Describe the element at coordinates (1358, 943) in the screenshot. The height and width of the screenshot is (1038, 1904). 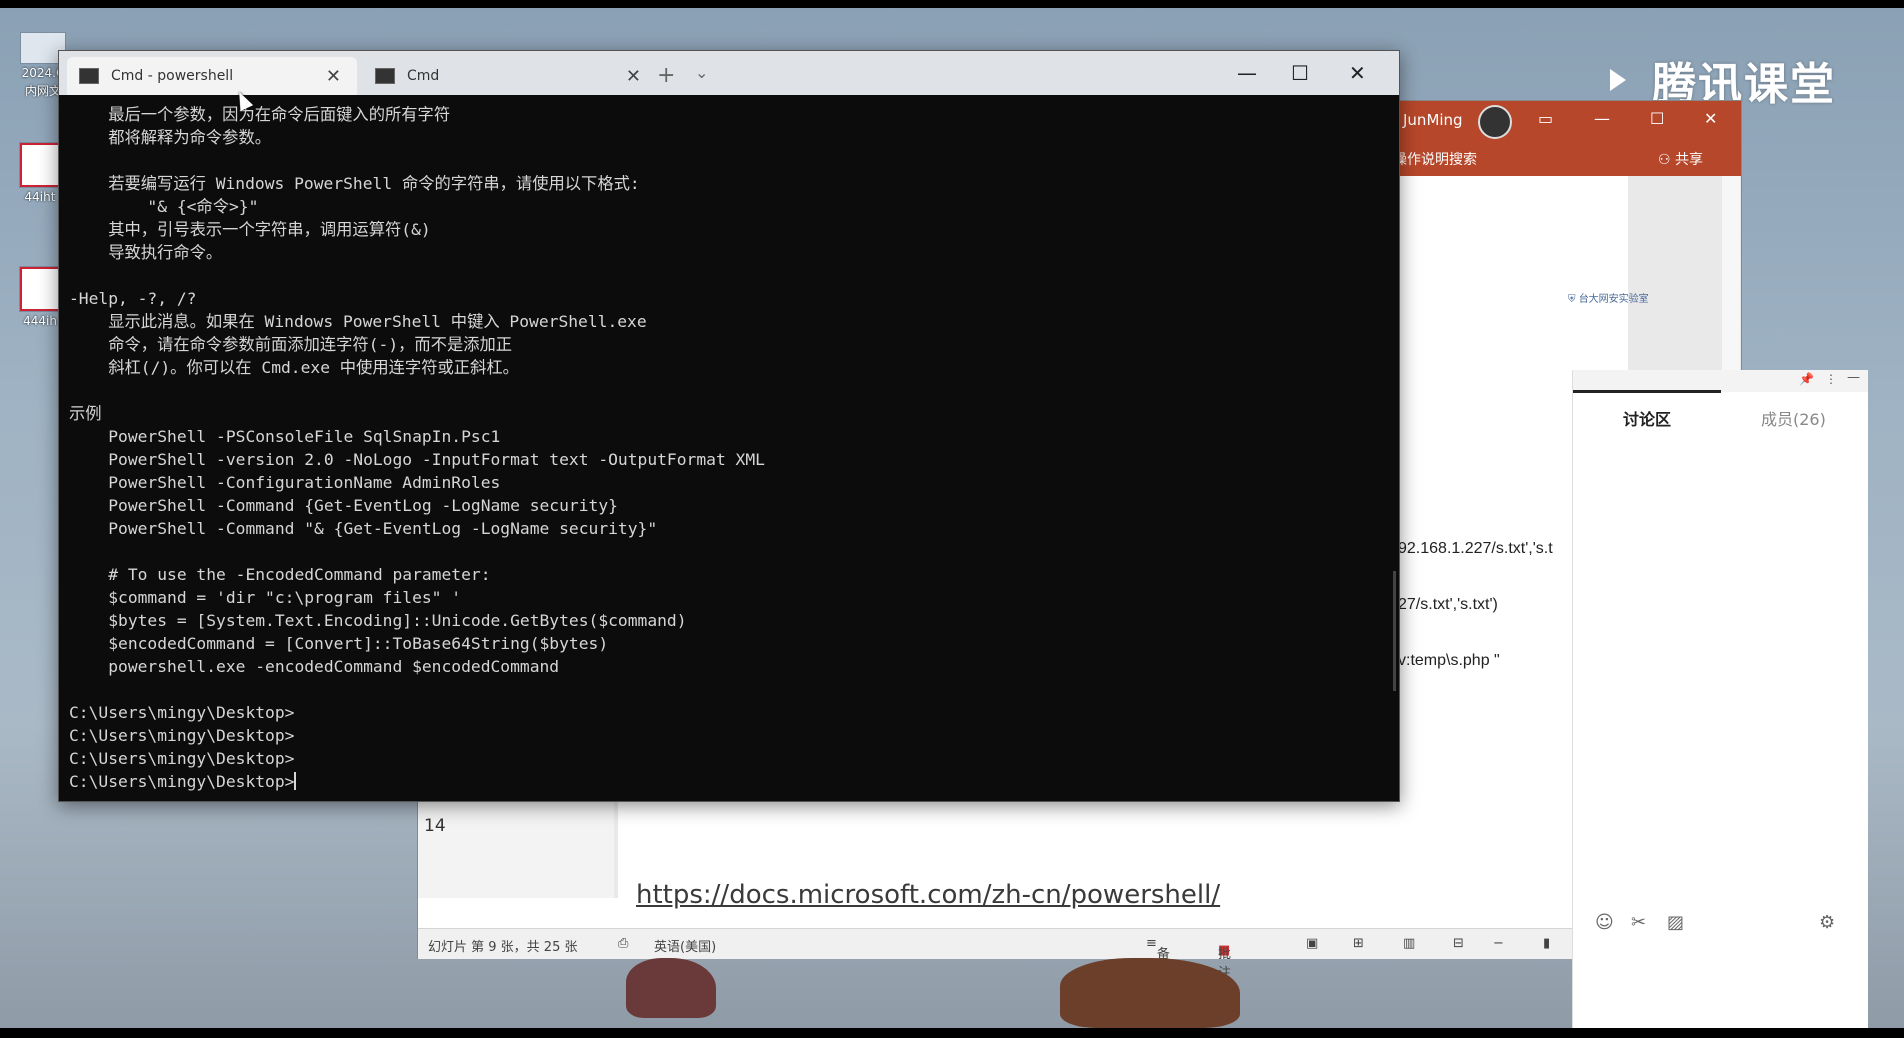
I see `slide-sorter-icon: ⊞` at that location.